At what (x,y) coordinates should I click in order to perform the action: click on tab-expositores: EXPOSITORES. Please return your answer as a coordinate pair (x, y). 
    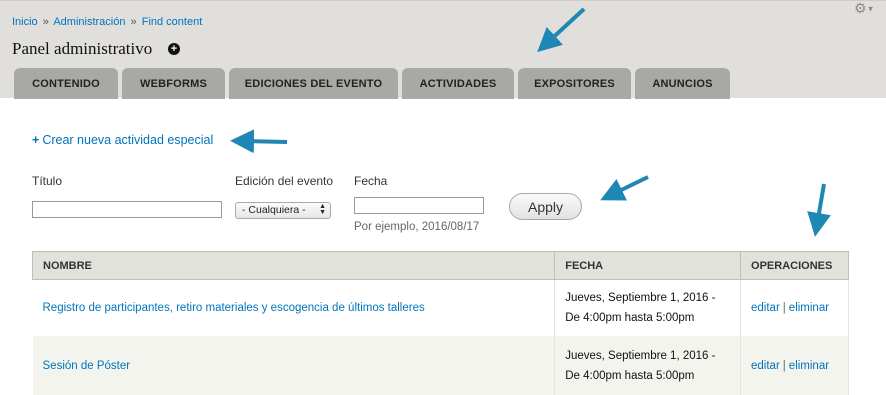
    Looking at the image, I should click on (574, 83).